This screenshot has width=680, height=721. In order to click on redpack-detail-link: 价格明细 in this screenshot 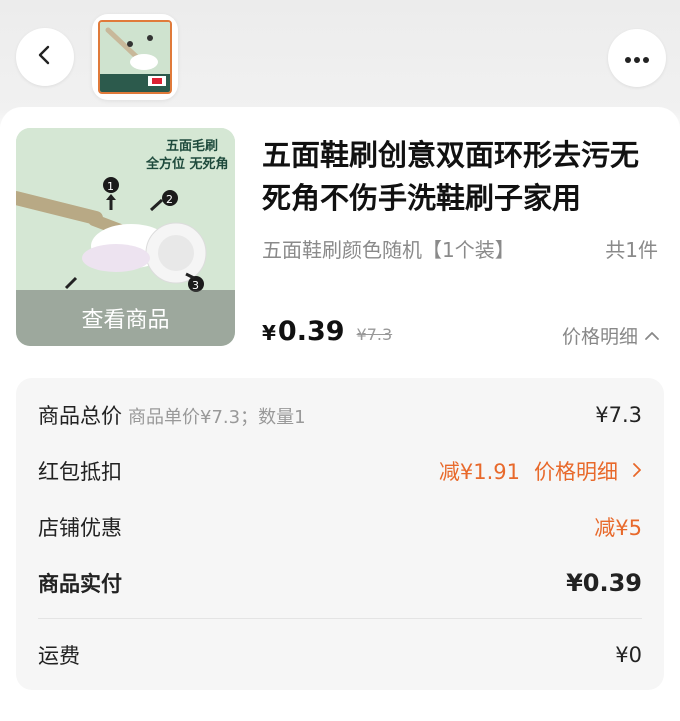, I will do `click(576, 471)`.